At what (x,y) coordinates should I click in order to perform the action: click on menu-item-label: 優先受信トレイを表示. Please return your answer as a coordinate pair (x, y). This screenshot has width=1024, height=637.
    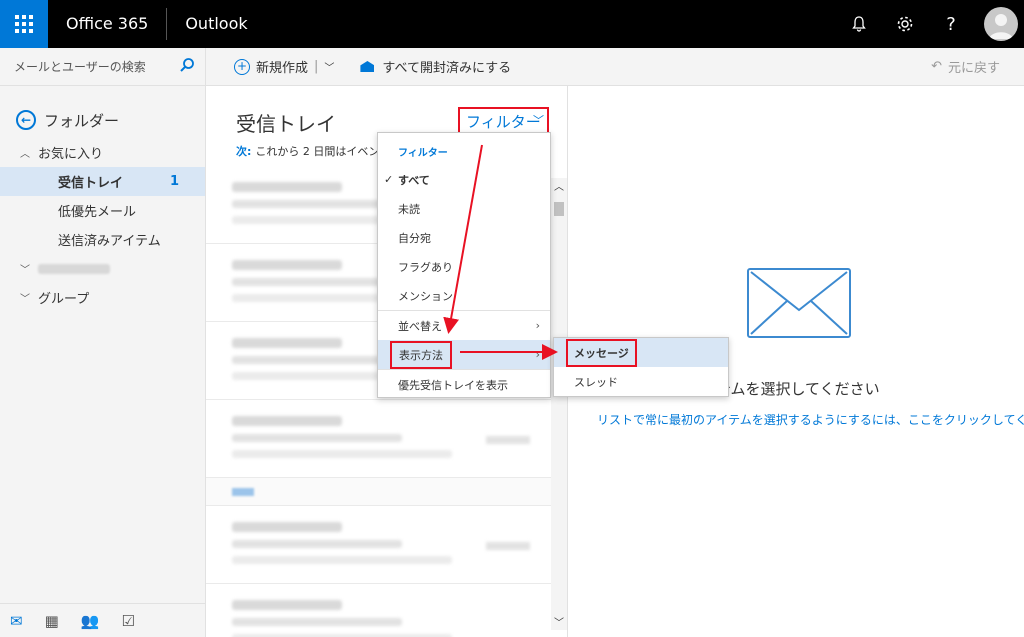
    Looking at the image, I should click on (453, 385).